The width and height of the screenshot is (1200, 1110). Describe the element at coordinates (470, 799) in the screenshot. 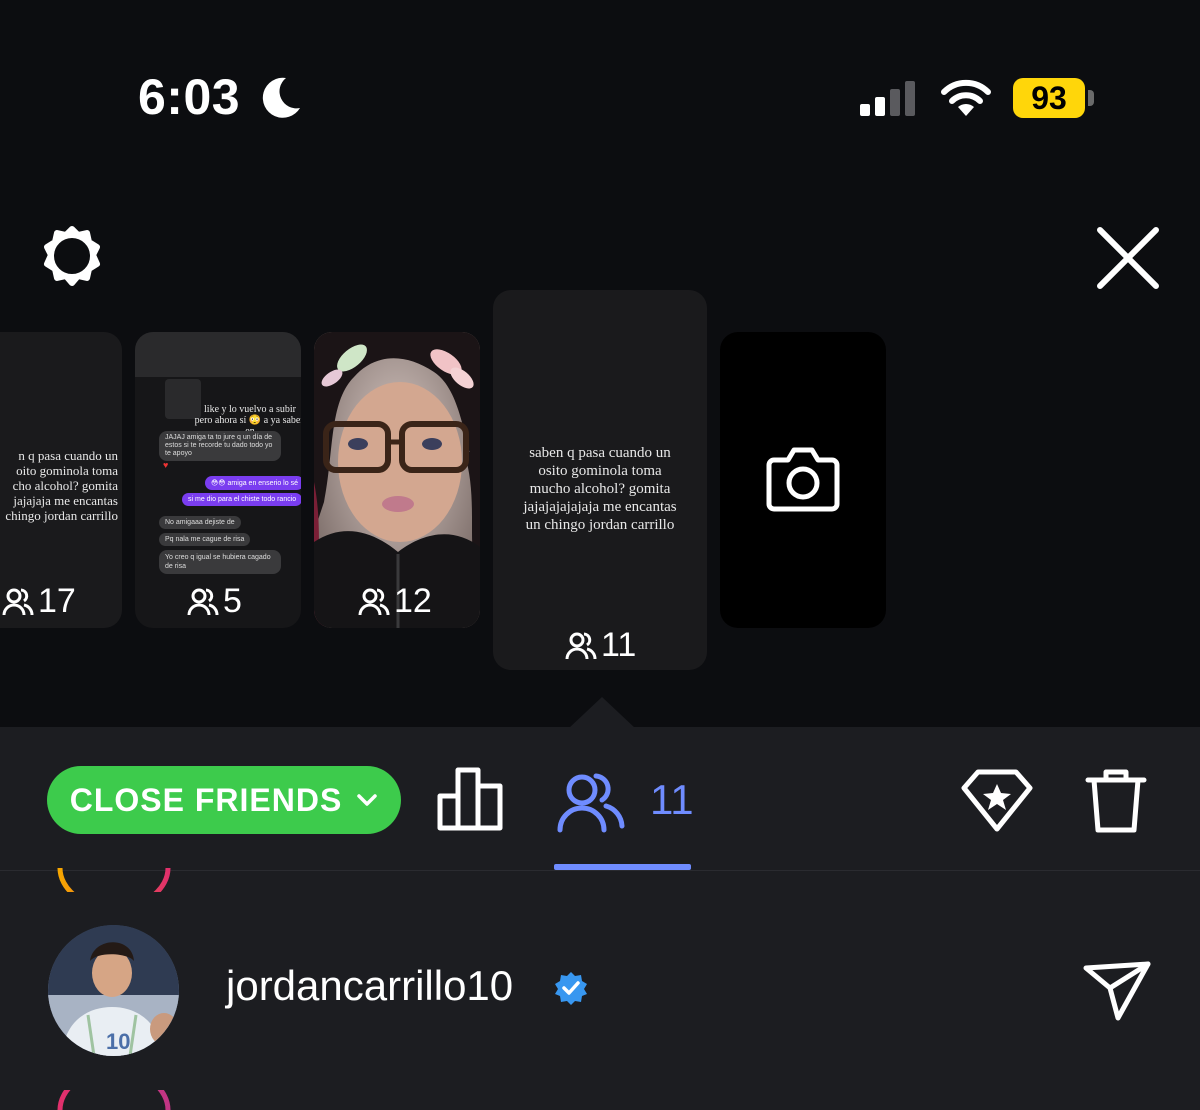

I see `insights-bar-chart-icon` at that location.